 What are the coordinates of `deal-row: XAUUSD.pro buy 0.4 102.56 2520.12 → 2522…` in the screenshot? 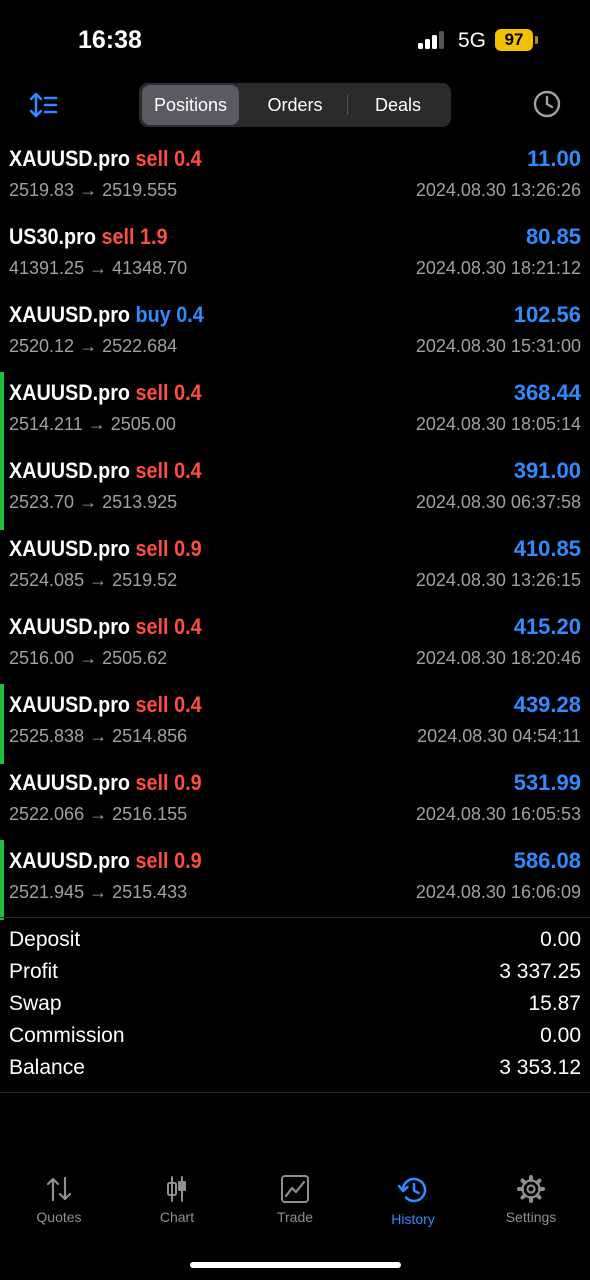 It's located at (295, 335).